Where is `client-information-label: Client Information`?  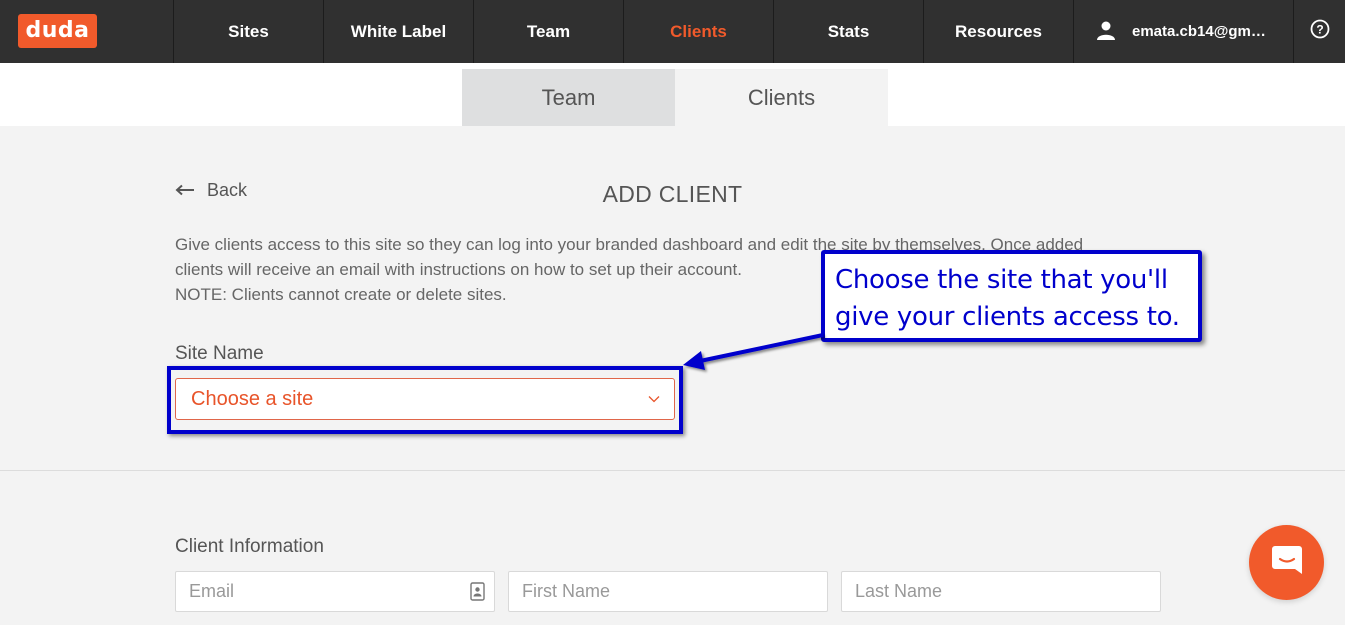
client-information-label: Client Information is located at coordinates (249, 546).